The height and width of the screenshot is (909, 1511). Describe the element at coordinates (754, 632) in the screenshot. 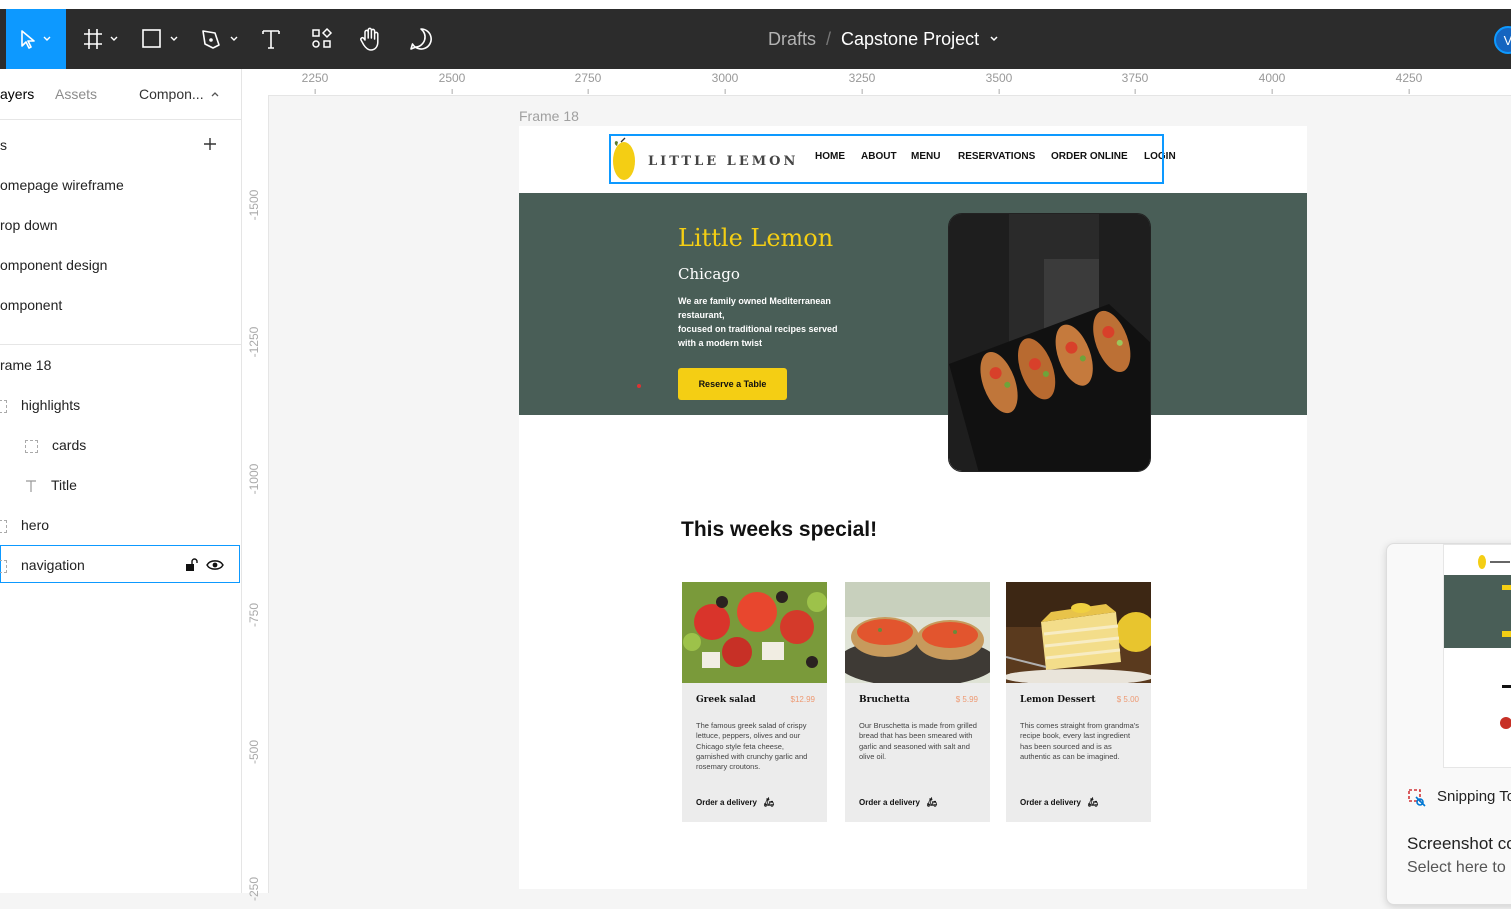

I see `greek-salad-image` at that location.